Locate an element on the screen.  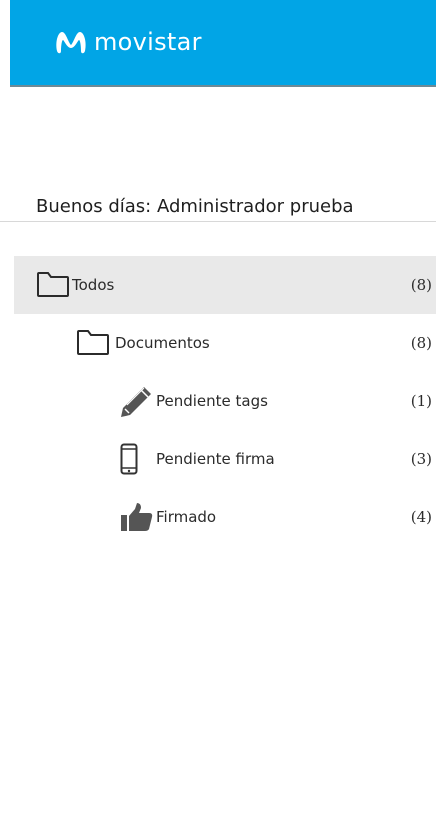
app-header: movistar is located at coordinates (223, 43).